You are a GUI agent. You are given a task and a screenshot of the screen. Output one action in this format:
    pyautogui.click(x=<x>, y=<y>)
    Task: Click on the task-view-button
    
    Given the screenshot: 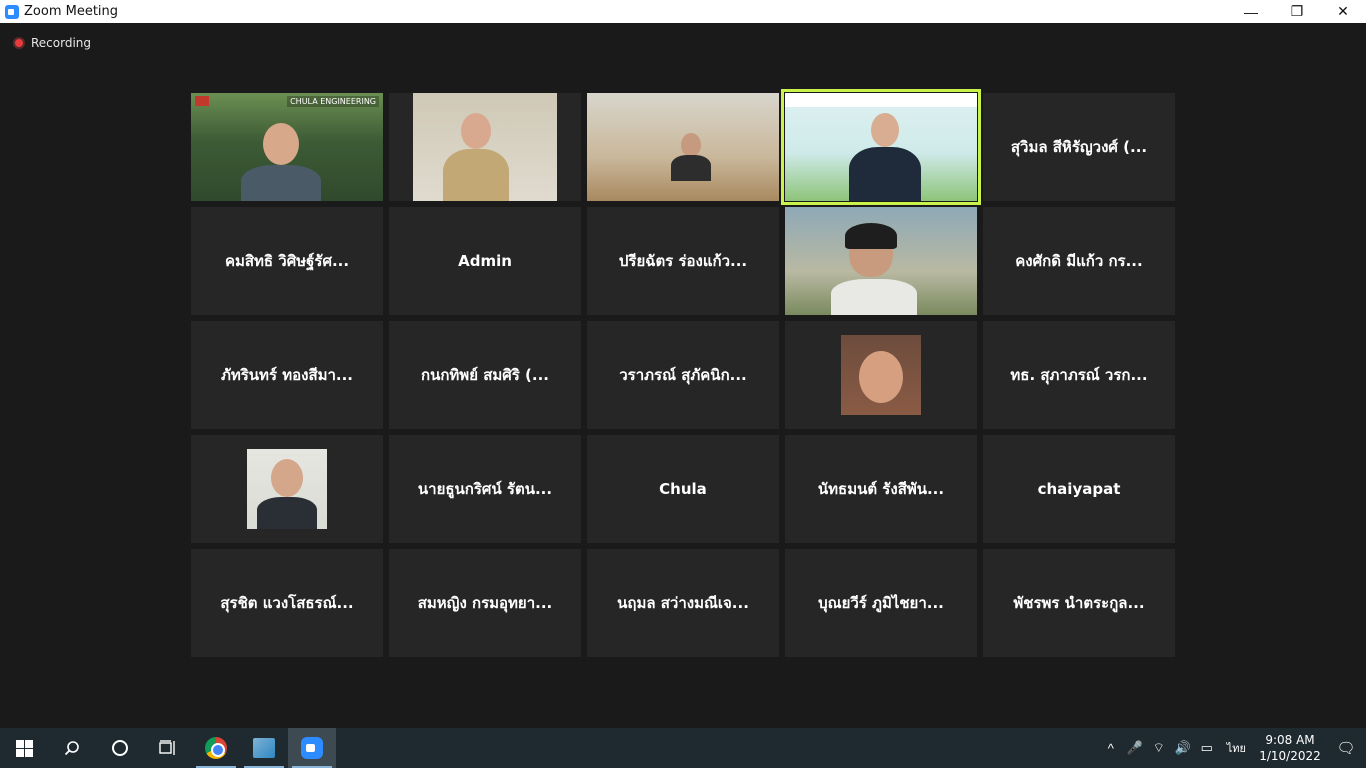 What is the action you would take?
    pyautogui.click(x=168, y=748)
    